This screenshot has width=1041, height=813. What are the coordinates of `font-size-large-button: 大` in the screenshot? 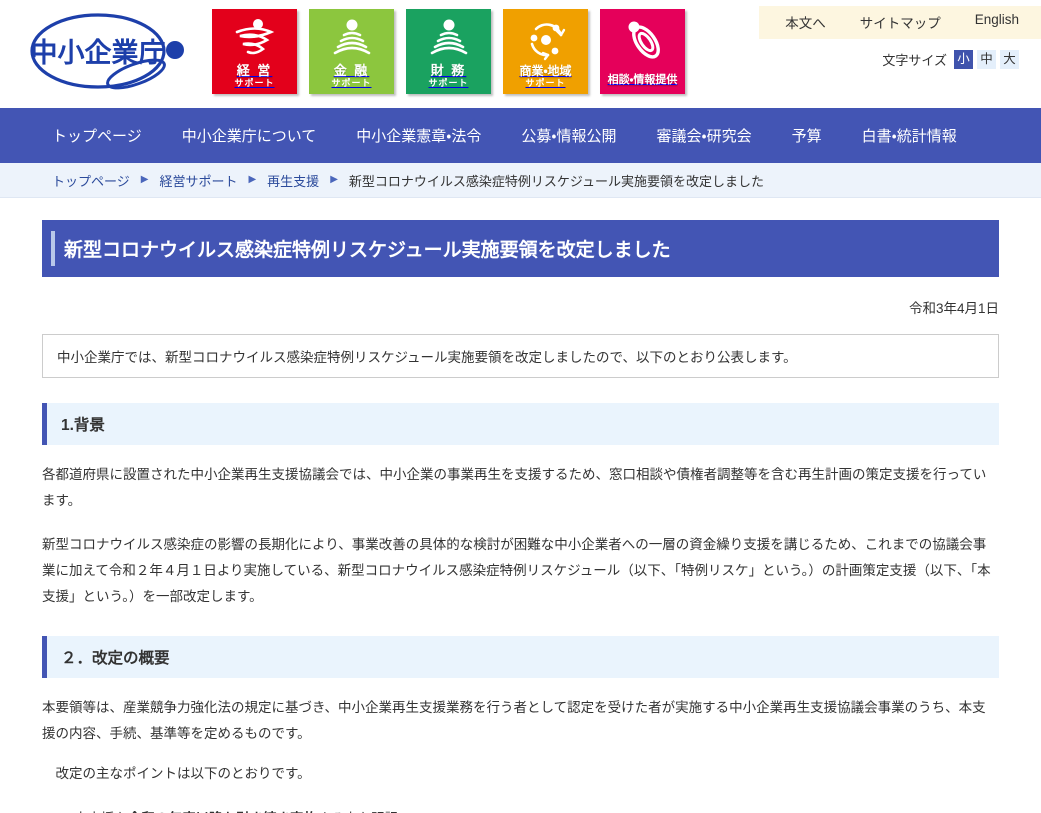 It's located at (1009, 59).